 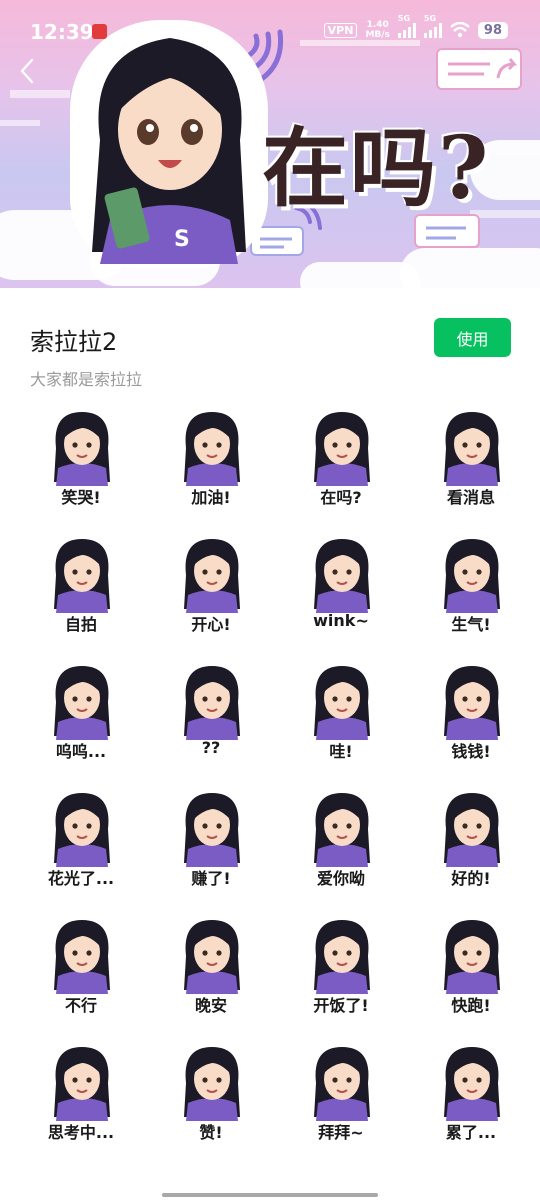 I want to click on sticker-item: 笑哭!, so click(x=81, y=463).